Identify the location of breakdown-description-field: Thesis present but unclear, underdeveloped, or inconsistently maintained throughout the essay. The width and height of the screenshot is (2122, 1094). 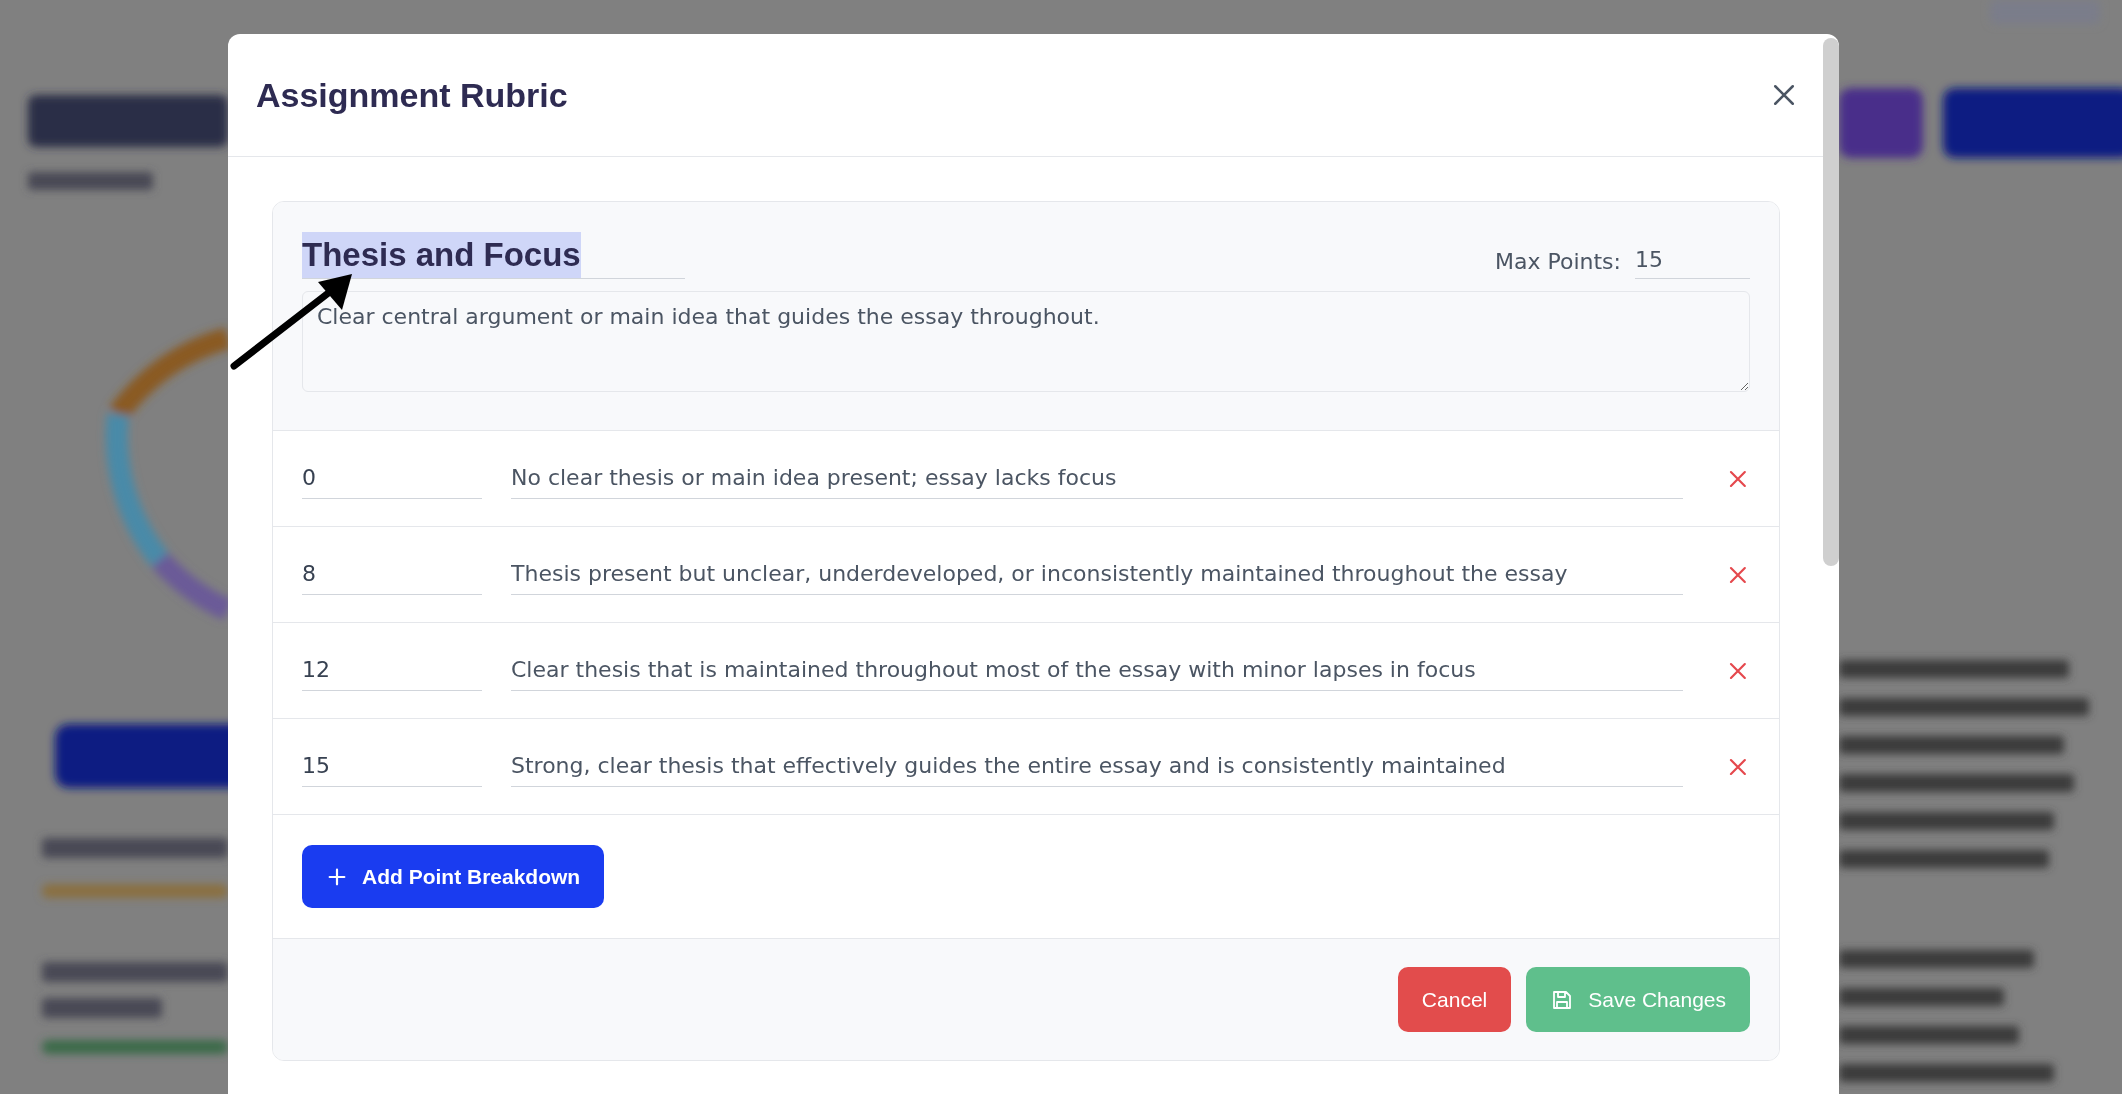
(1097, 574).